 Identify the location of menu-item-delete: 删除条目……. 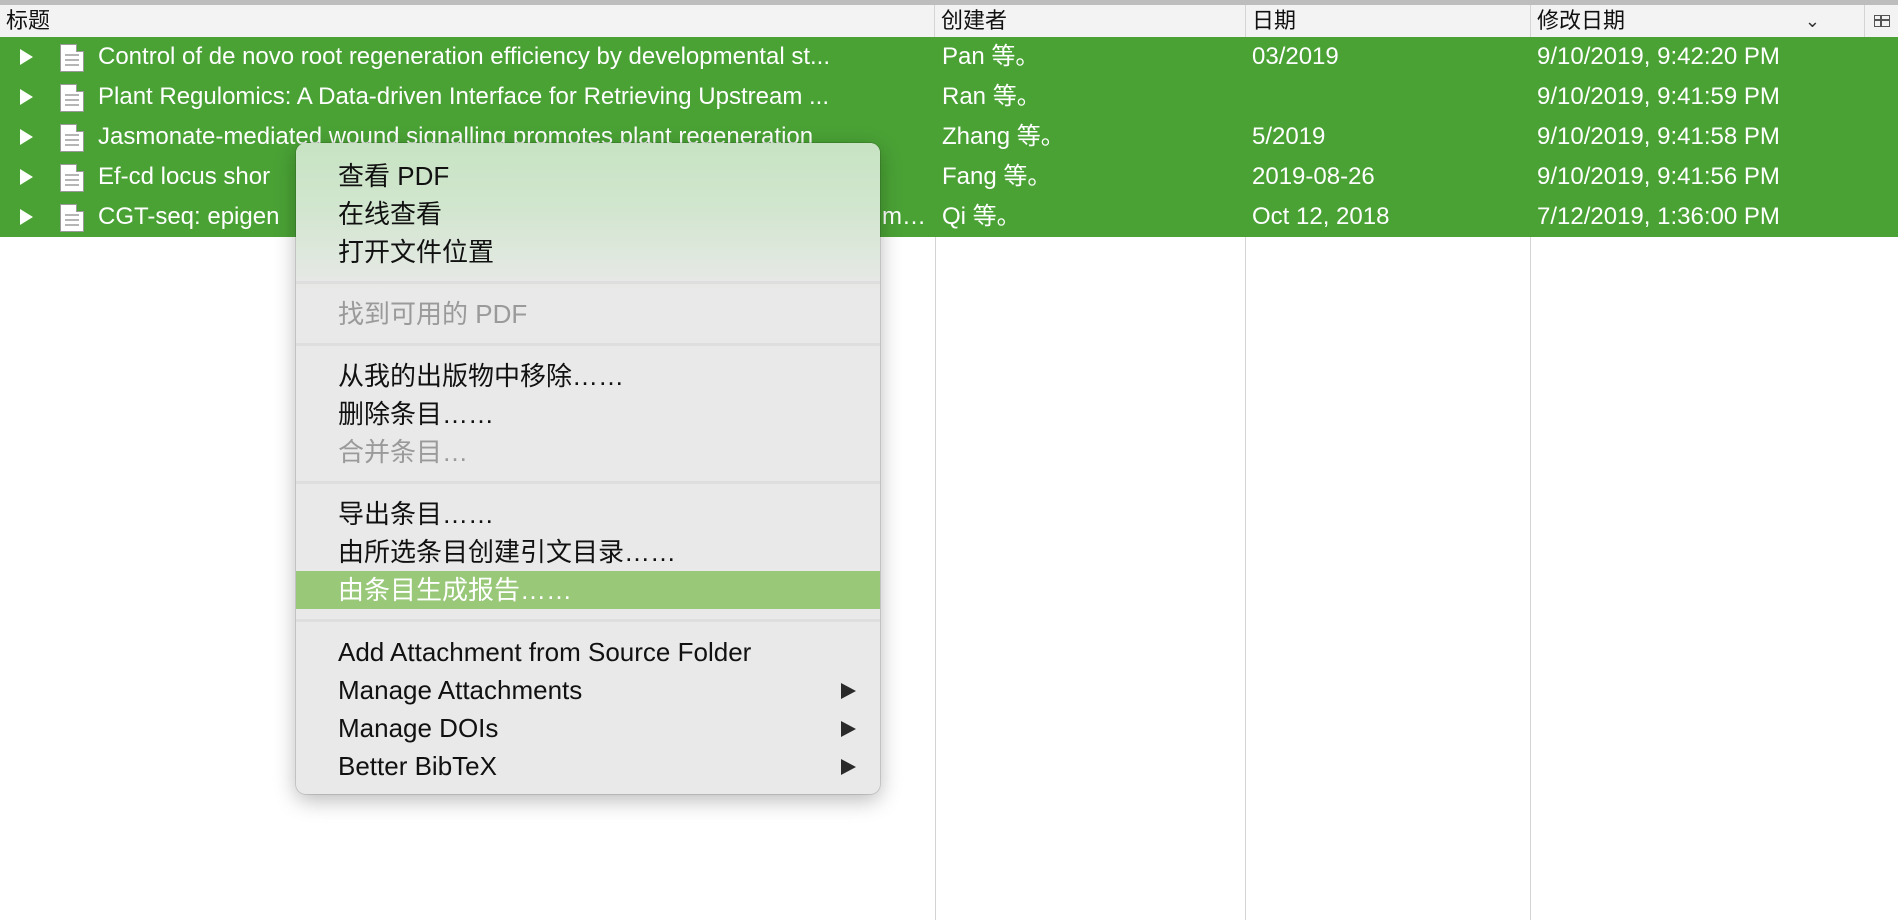
(588, 414).